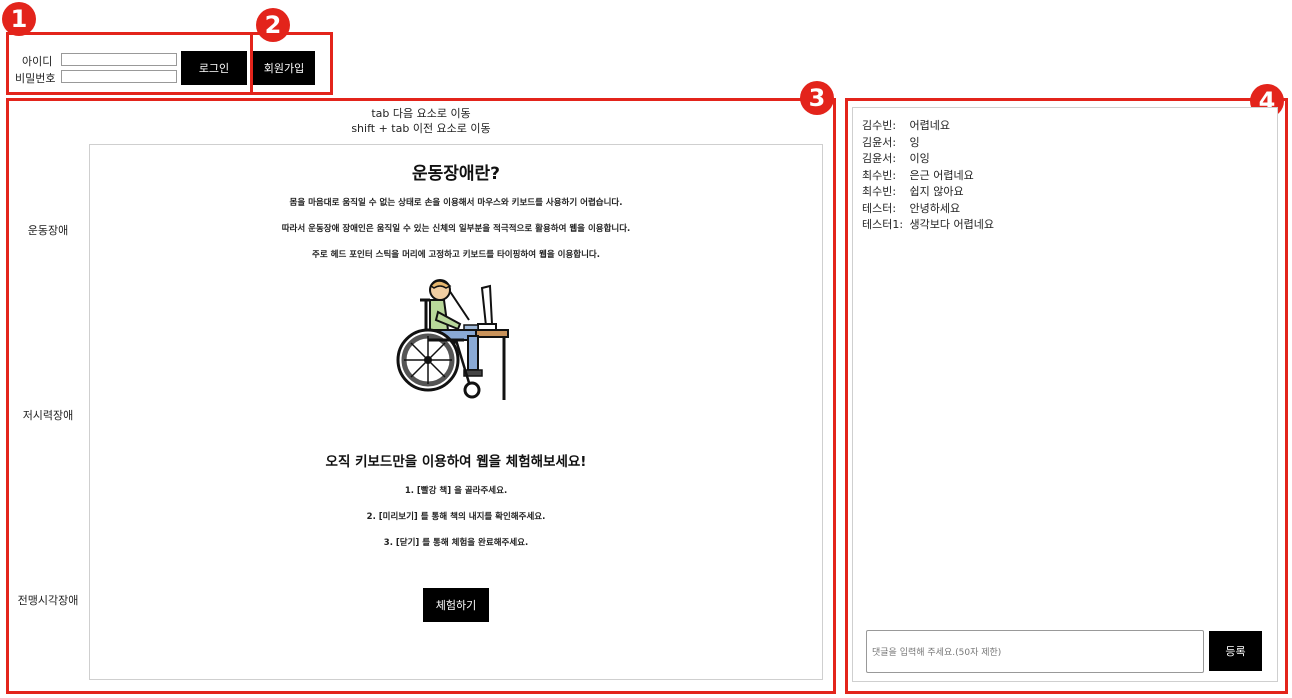 This screenshot has width=1292, height=698. What do you see at coordinates (879, 125) in the screenshot?
I see `chat-message-user: 김수빈:` at bounding box center [879, 125].